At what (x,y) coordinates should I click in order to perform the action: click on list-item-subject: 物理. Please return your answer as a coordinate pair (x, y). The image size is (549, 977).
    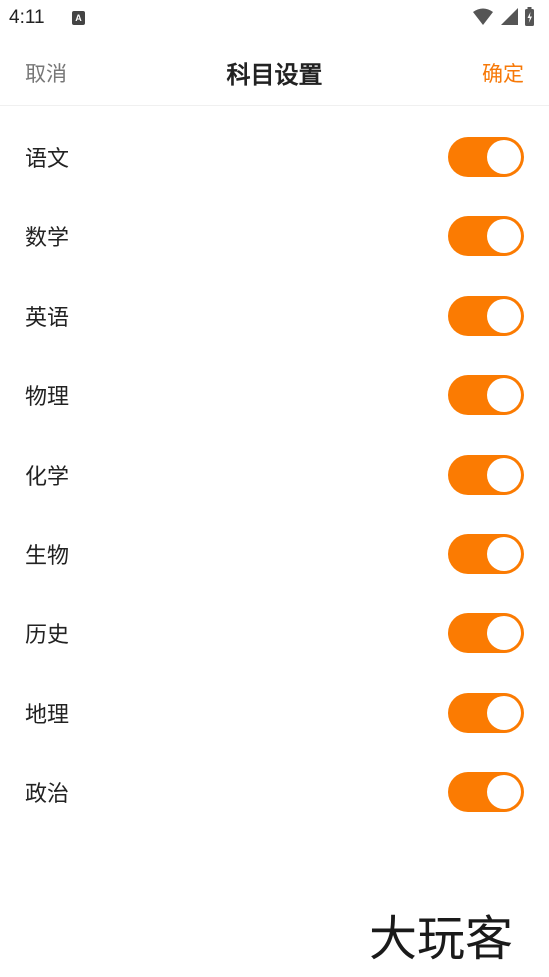
    Looking at the image, I should click on (274, 394).